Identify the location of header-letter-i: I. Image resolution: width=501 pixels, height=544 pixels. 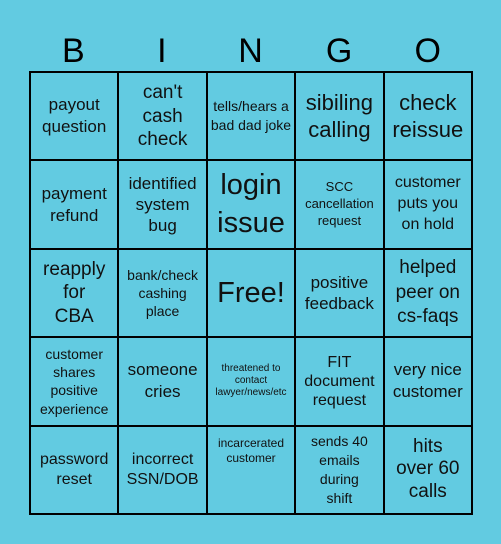
(162, 50).